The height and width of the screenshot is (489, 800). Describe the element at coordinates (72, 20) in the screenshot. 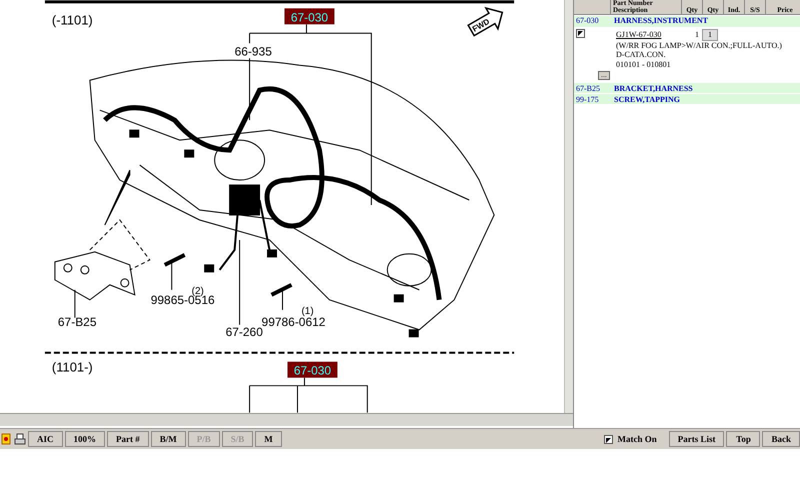

I see `range-label: (-1101)` at that location.